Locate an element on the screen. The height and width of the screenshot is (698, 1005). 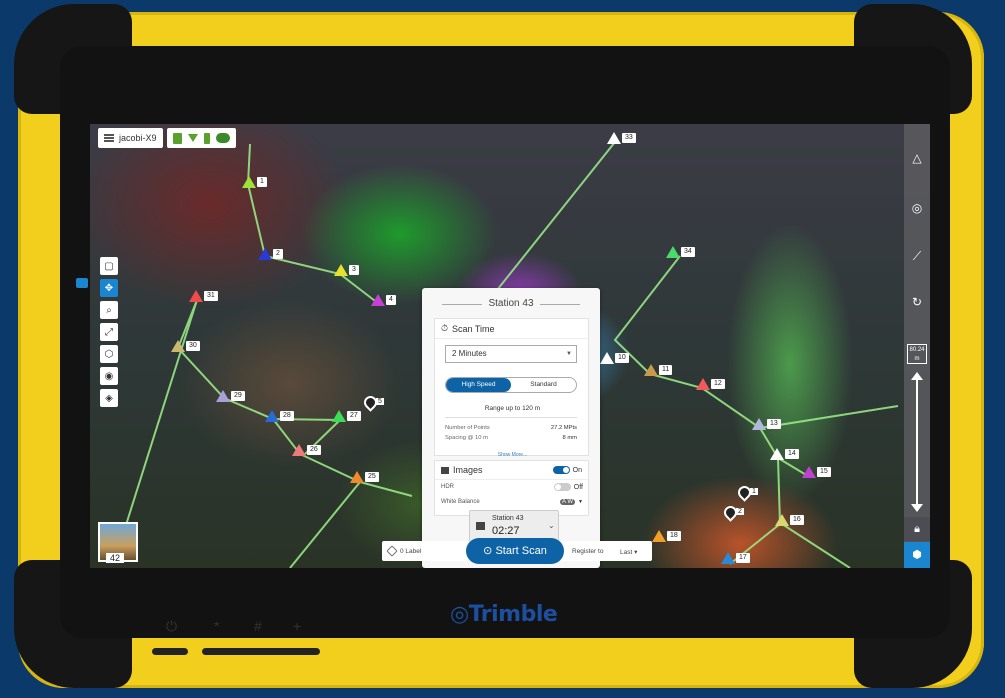
survey-station-icon: △ is located at coordinates (917, 158).